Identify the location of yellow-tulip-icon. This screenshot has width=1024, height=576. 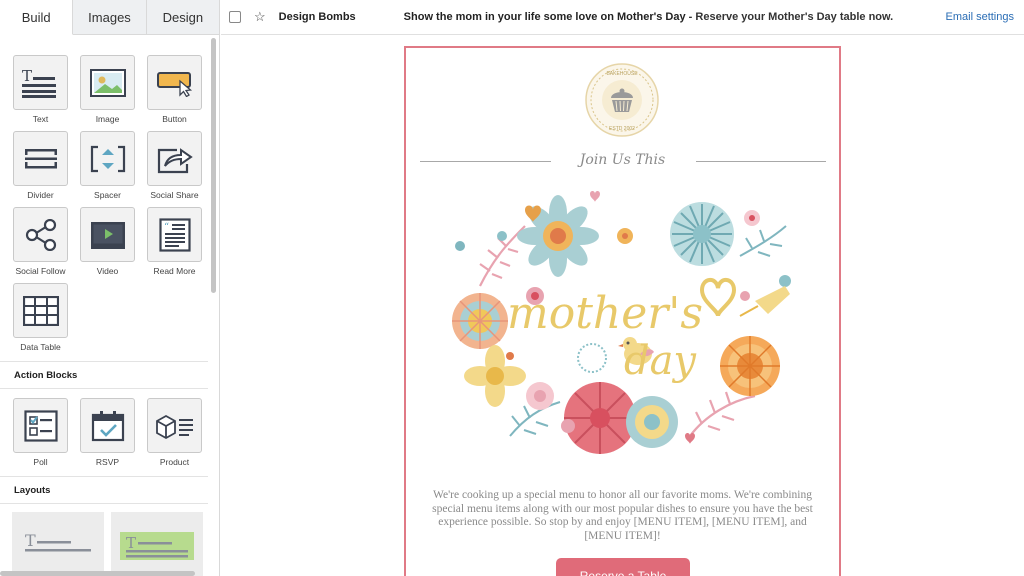
(764, 301).